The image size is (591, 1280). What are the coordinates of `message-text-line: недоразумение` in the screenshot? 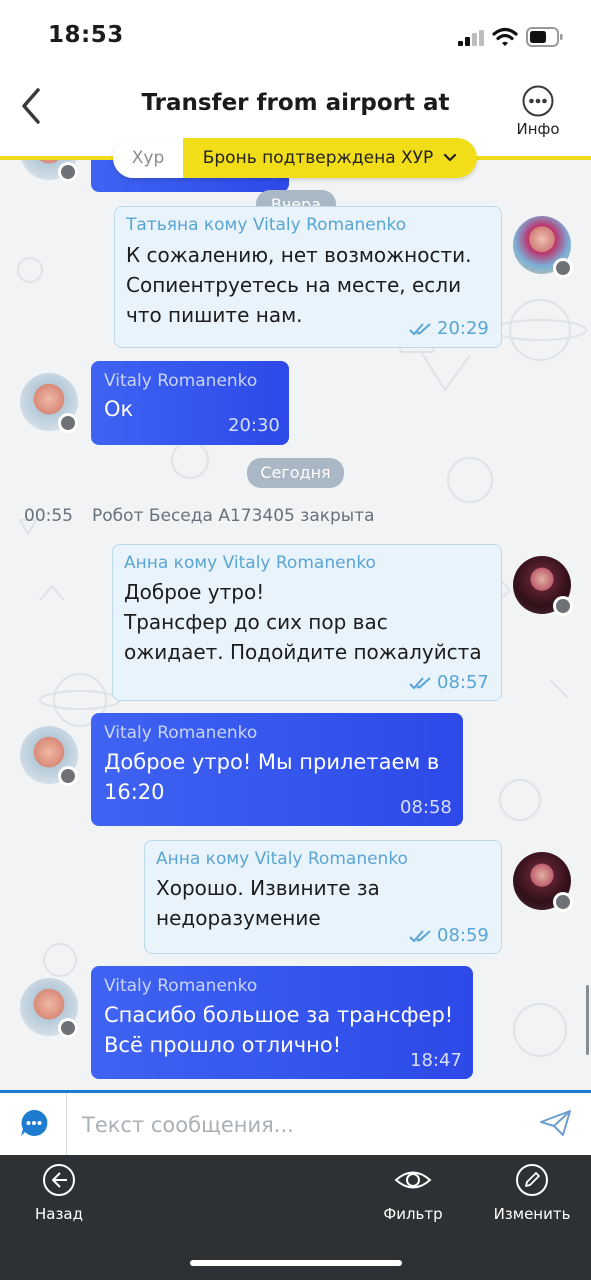 It's located at (238, 918).